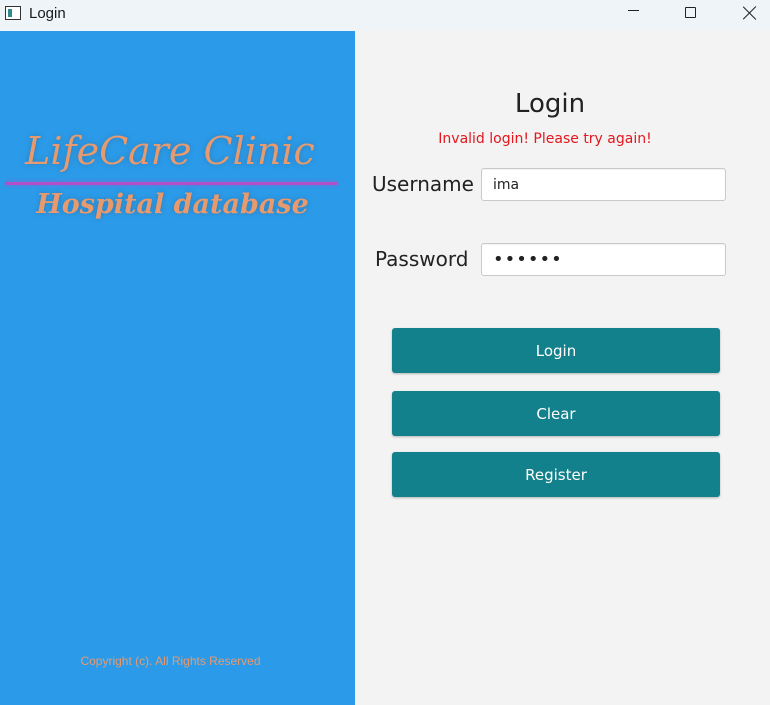 This screenshot has width=770, height=705. I want to click on minimize-icon, so click(633, 10).